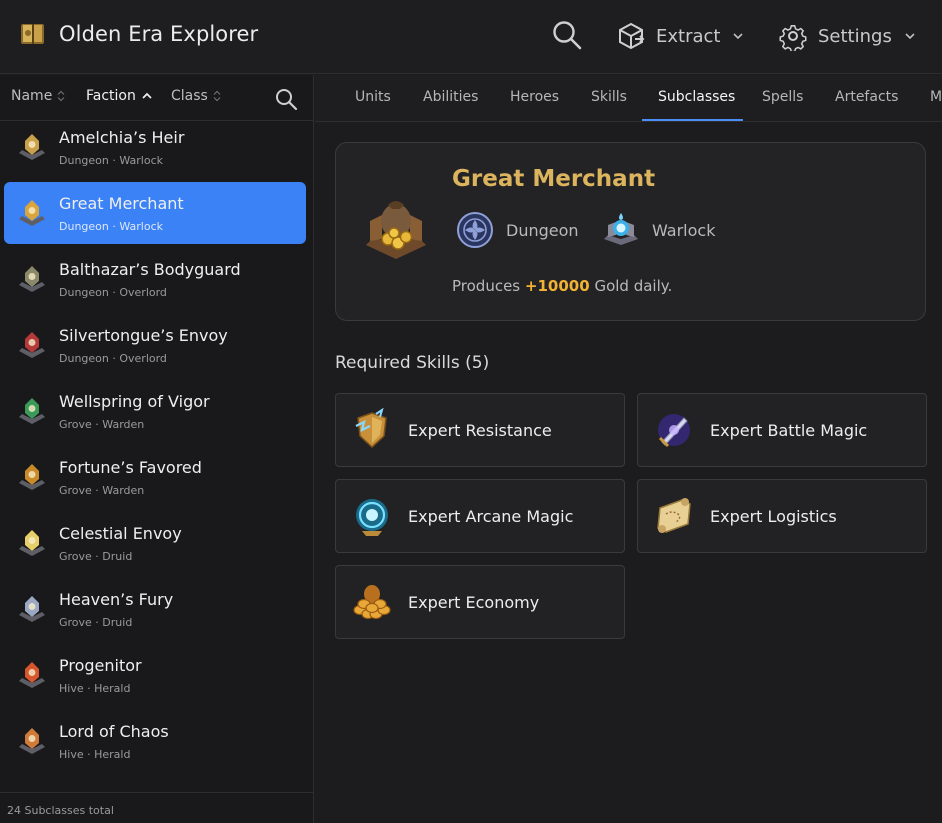 The width and height of the screenshot is (942, 823). I want to click on required-skill-card: Expert Resistance, so click(480, 430).